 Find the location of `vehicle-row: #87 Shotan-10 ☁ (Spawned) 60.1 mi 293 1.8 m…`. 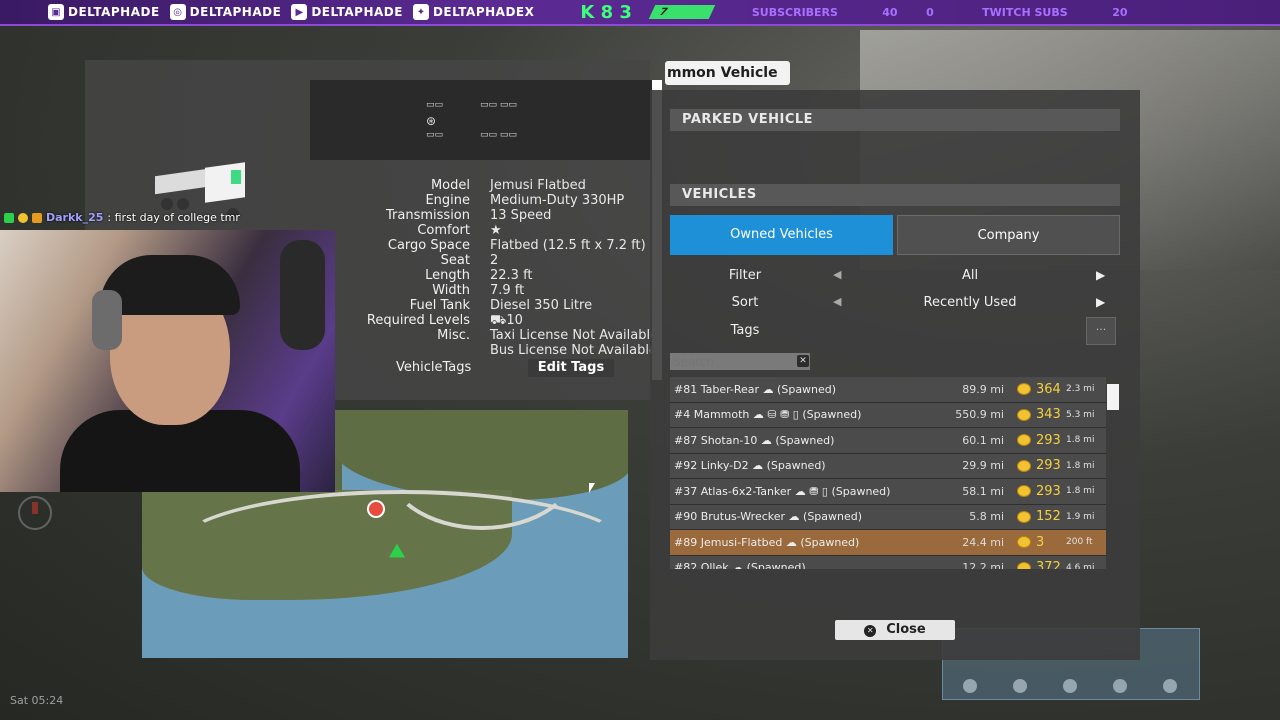

vehicle-row: #87 Shotan-10 ☁ (Spawned) 60.1 mi 293 1.8 m… is located at coordinates (888, 441).